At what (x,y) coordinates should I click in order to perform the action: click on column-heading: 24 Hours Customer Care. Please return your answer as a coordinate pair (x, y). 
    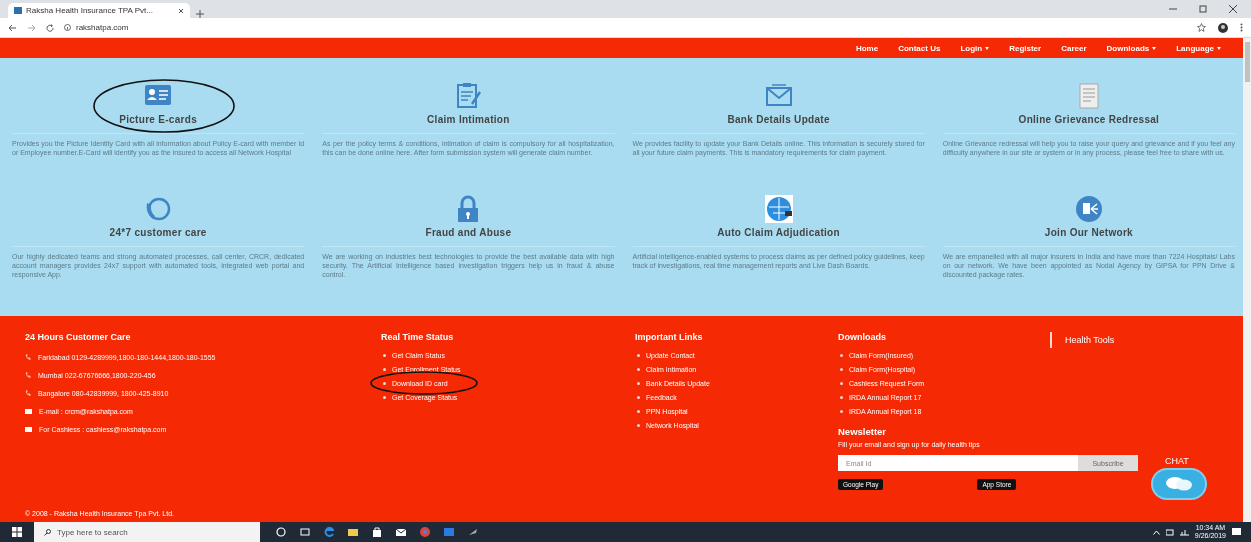
    Looking at the image, I should click on (78, 337).